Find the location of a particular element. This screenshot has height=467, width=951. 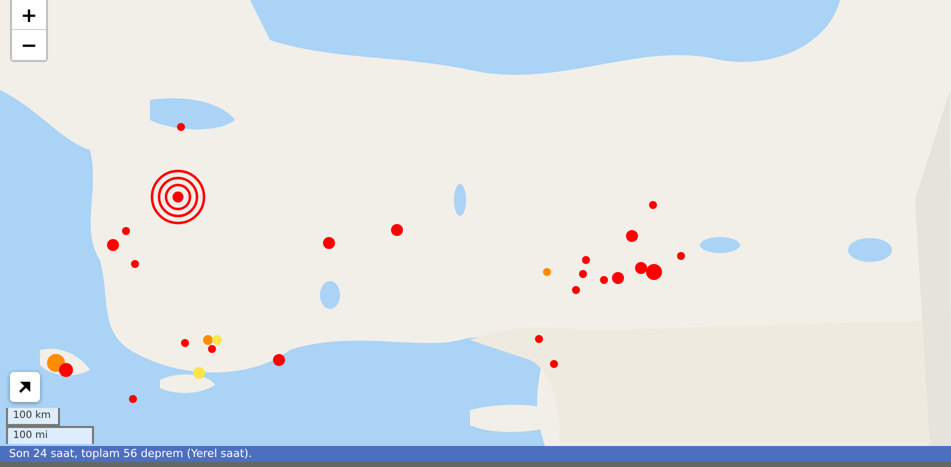

scale-bar: 100 km is located at coordinates (33, 417).